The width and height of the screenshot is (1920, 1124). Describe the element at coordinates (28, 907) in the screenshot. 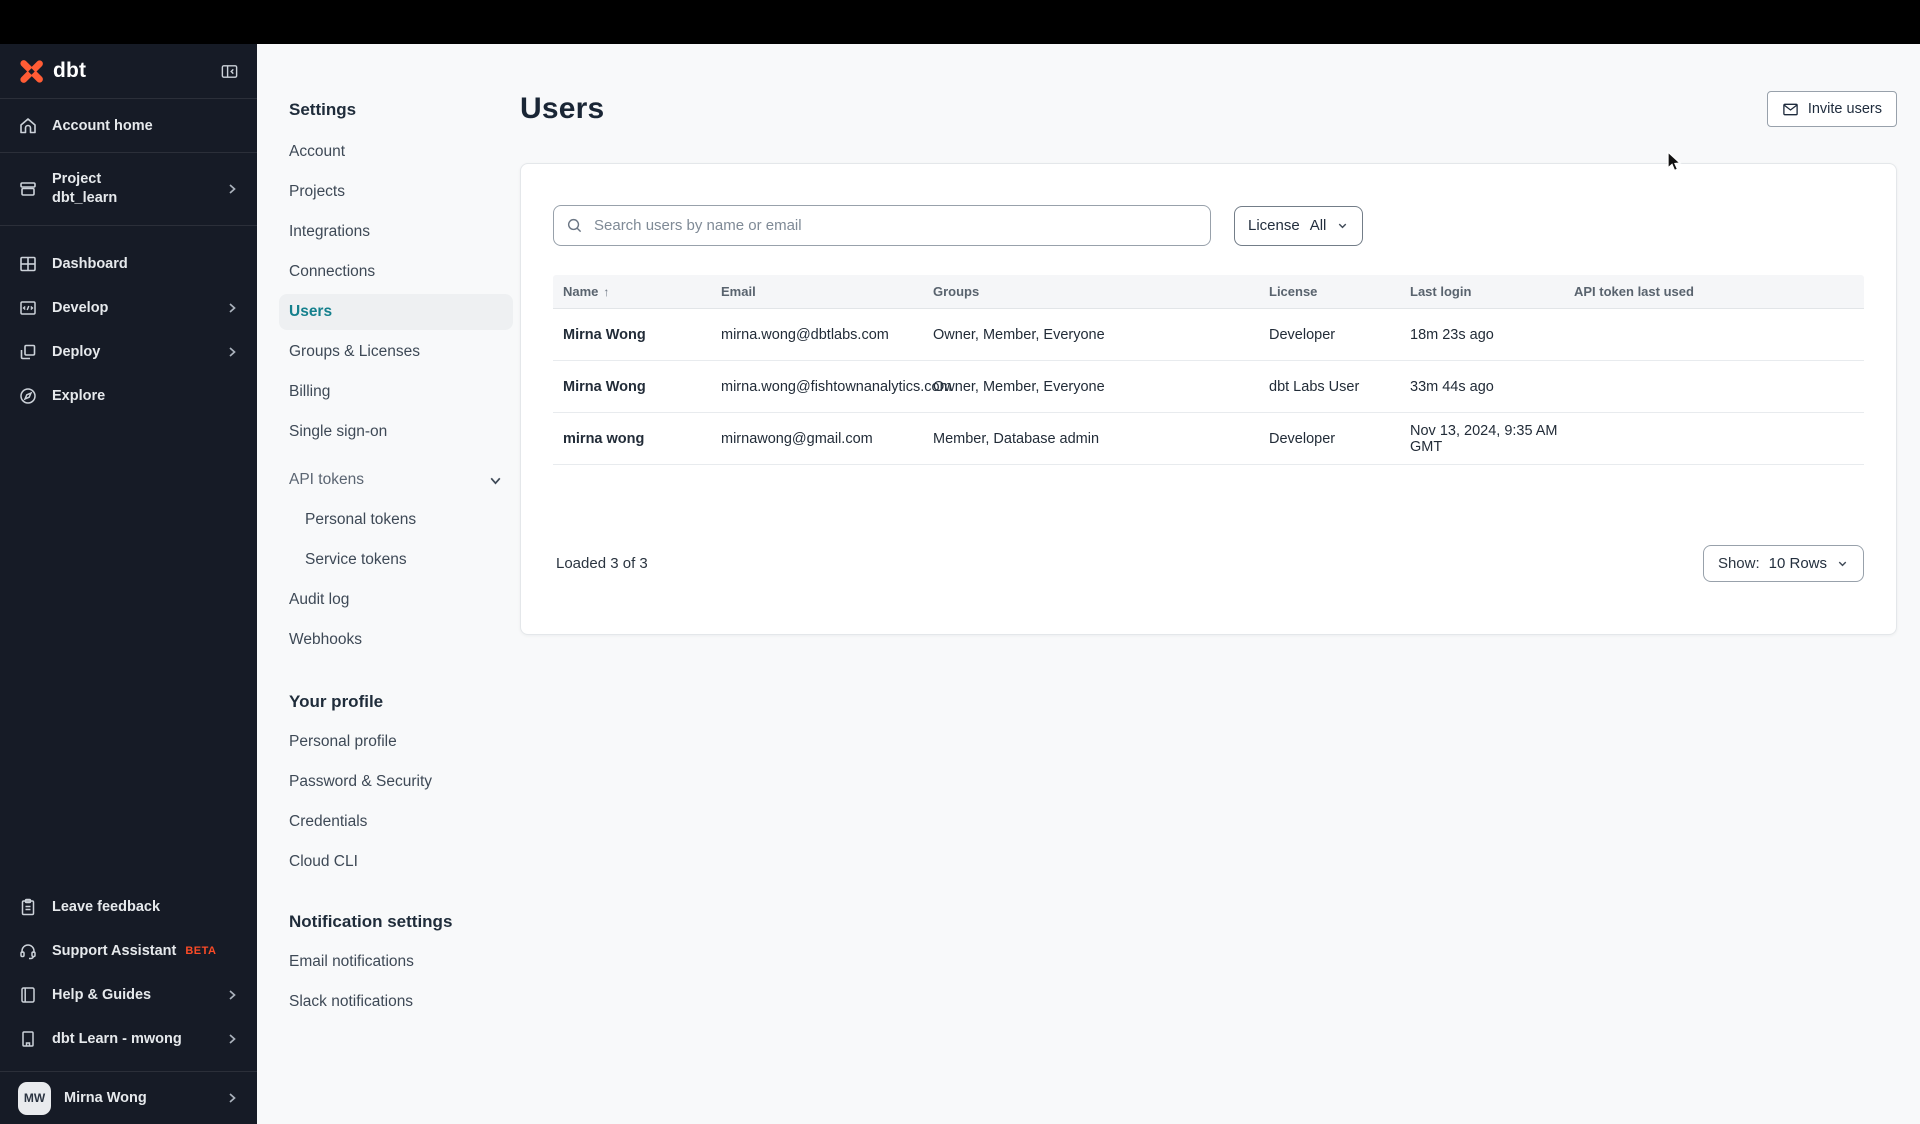

I see `clipboard-icon` at that location.